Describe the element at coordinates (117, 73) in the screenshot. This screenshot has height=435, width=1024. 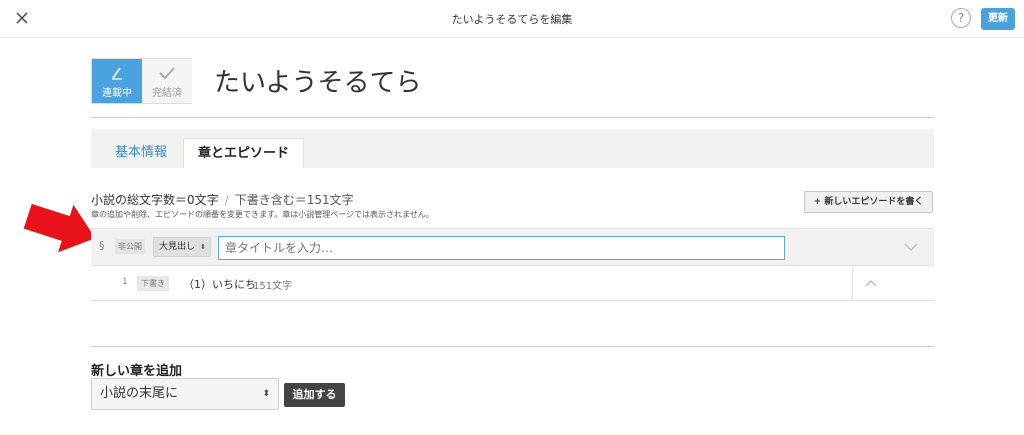
I see `pencil-icon` at that location.